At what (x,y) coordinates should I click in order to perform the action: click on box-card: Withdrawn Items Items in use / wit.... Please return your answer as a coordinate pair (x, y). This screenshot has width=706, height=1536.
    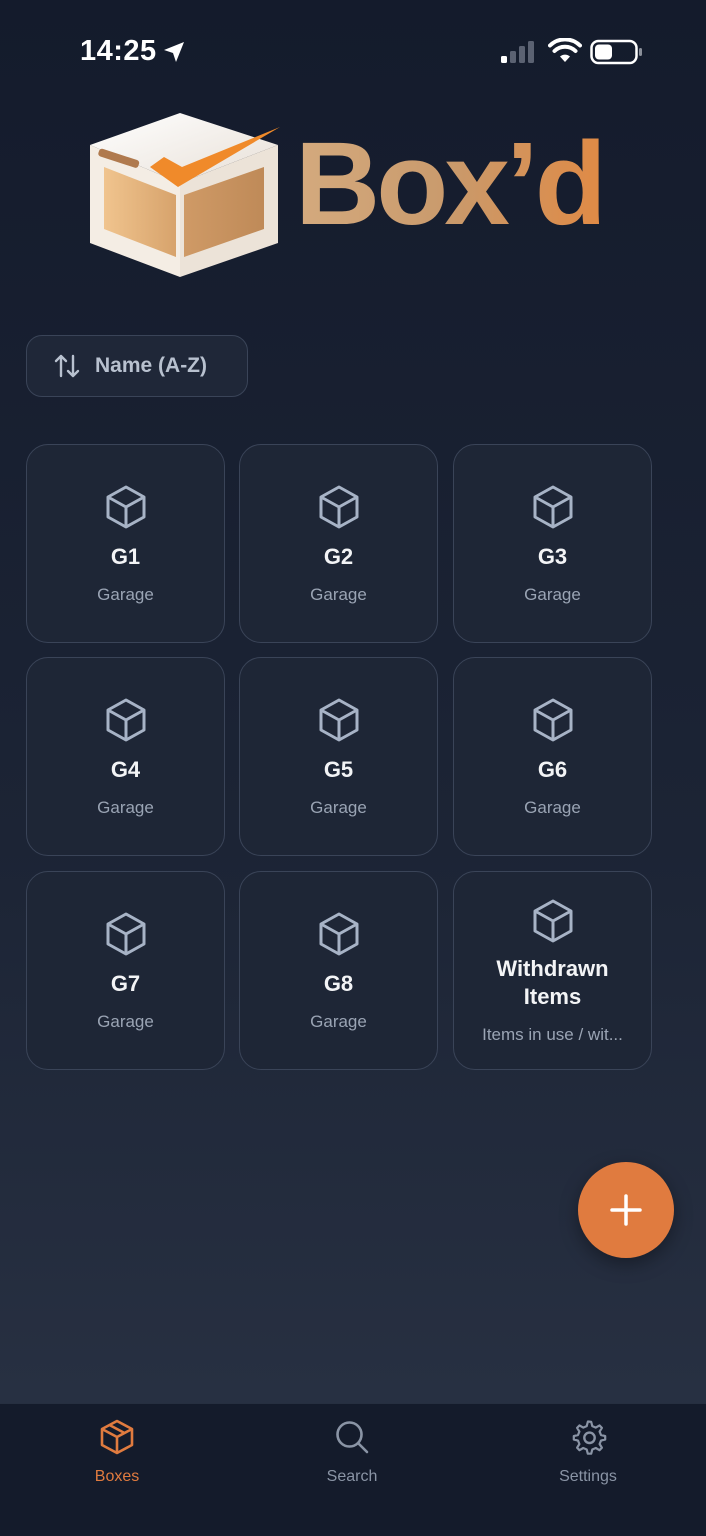
    Looking at the image, I should click on (552, 970).